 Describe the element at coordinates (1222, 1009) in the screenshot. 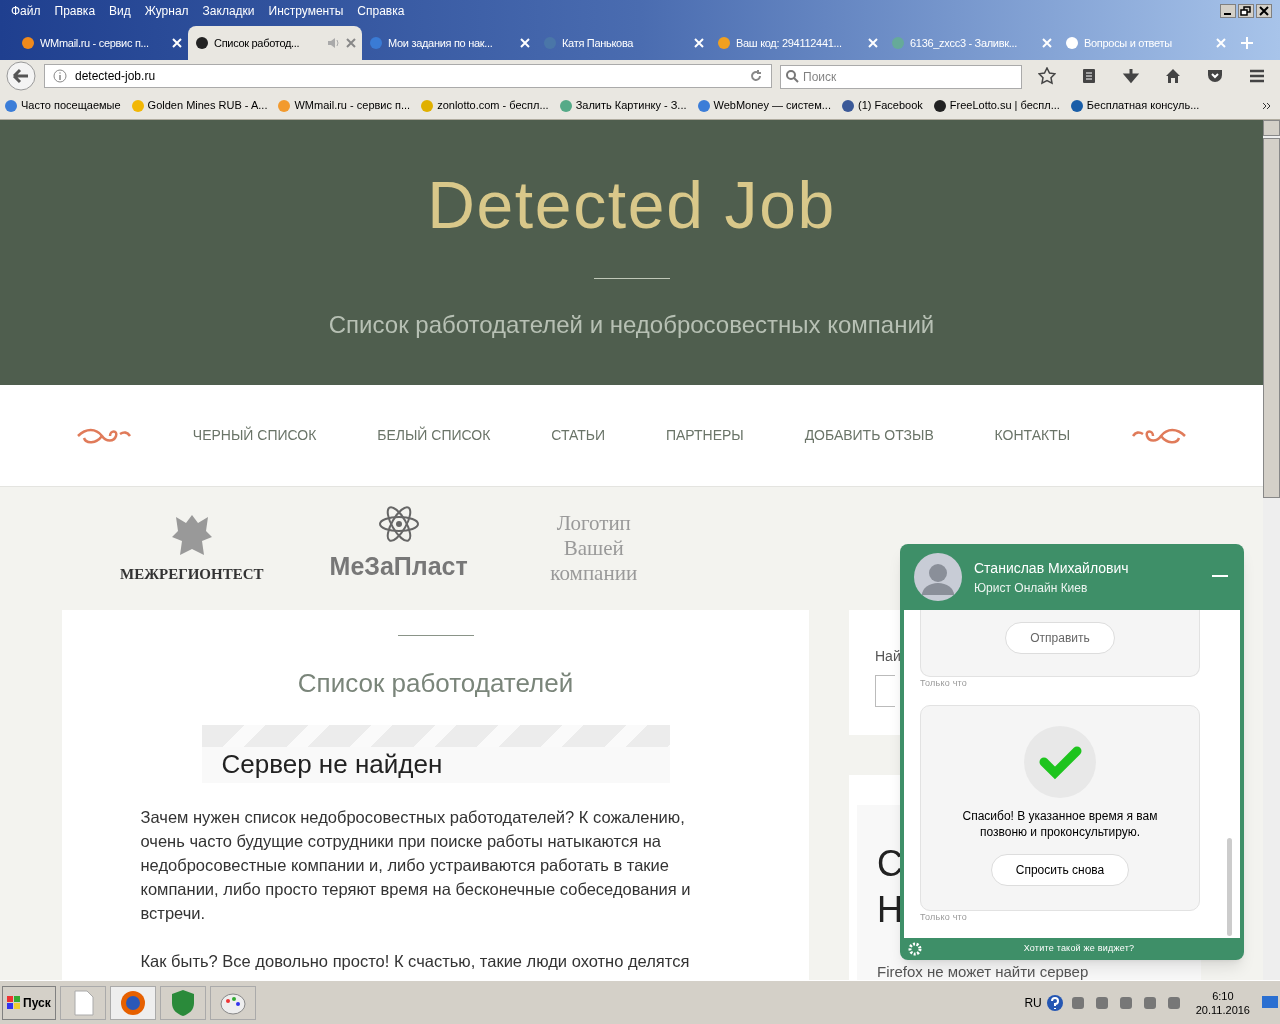

I see `clock-date: 20.11.2016` at that location.